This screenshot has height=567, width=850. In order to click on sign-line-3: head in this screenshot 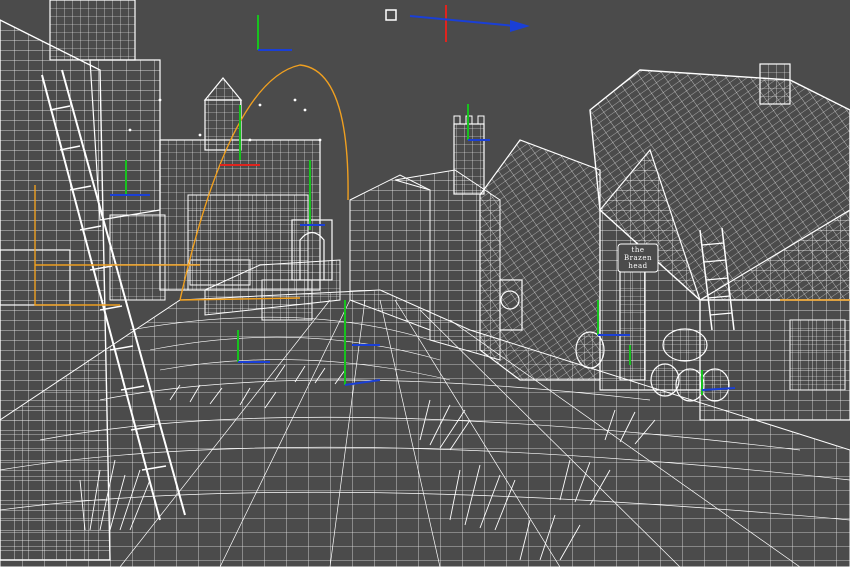, I will do `click(637, 266)`.